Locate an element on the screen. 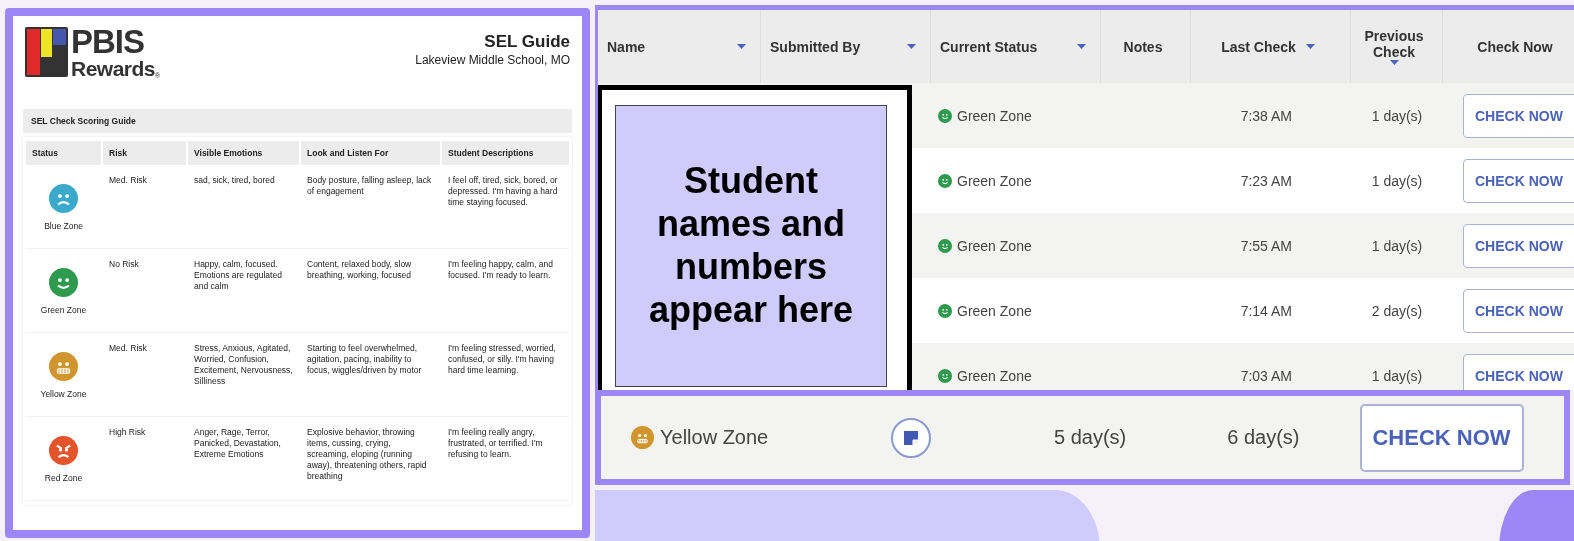 The height and width of the screenshot is (541, 1574). column-header: Look and Listen For is located at coordinates (370, 153).